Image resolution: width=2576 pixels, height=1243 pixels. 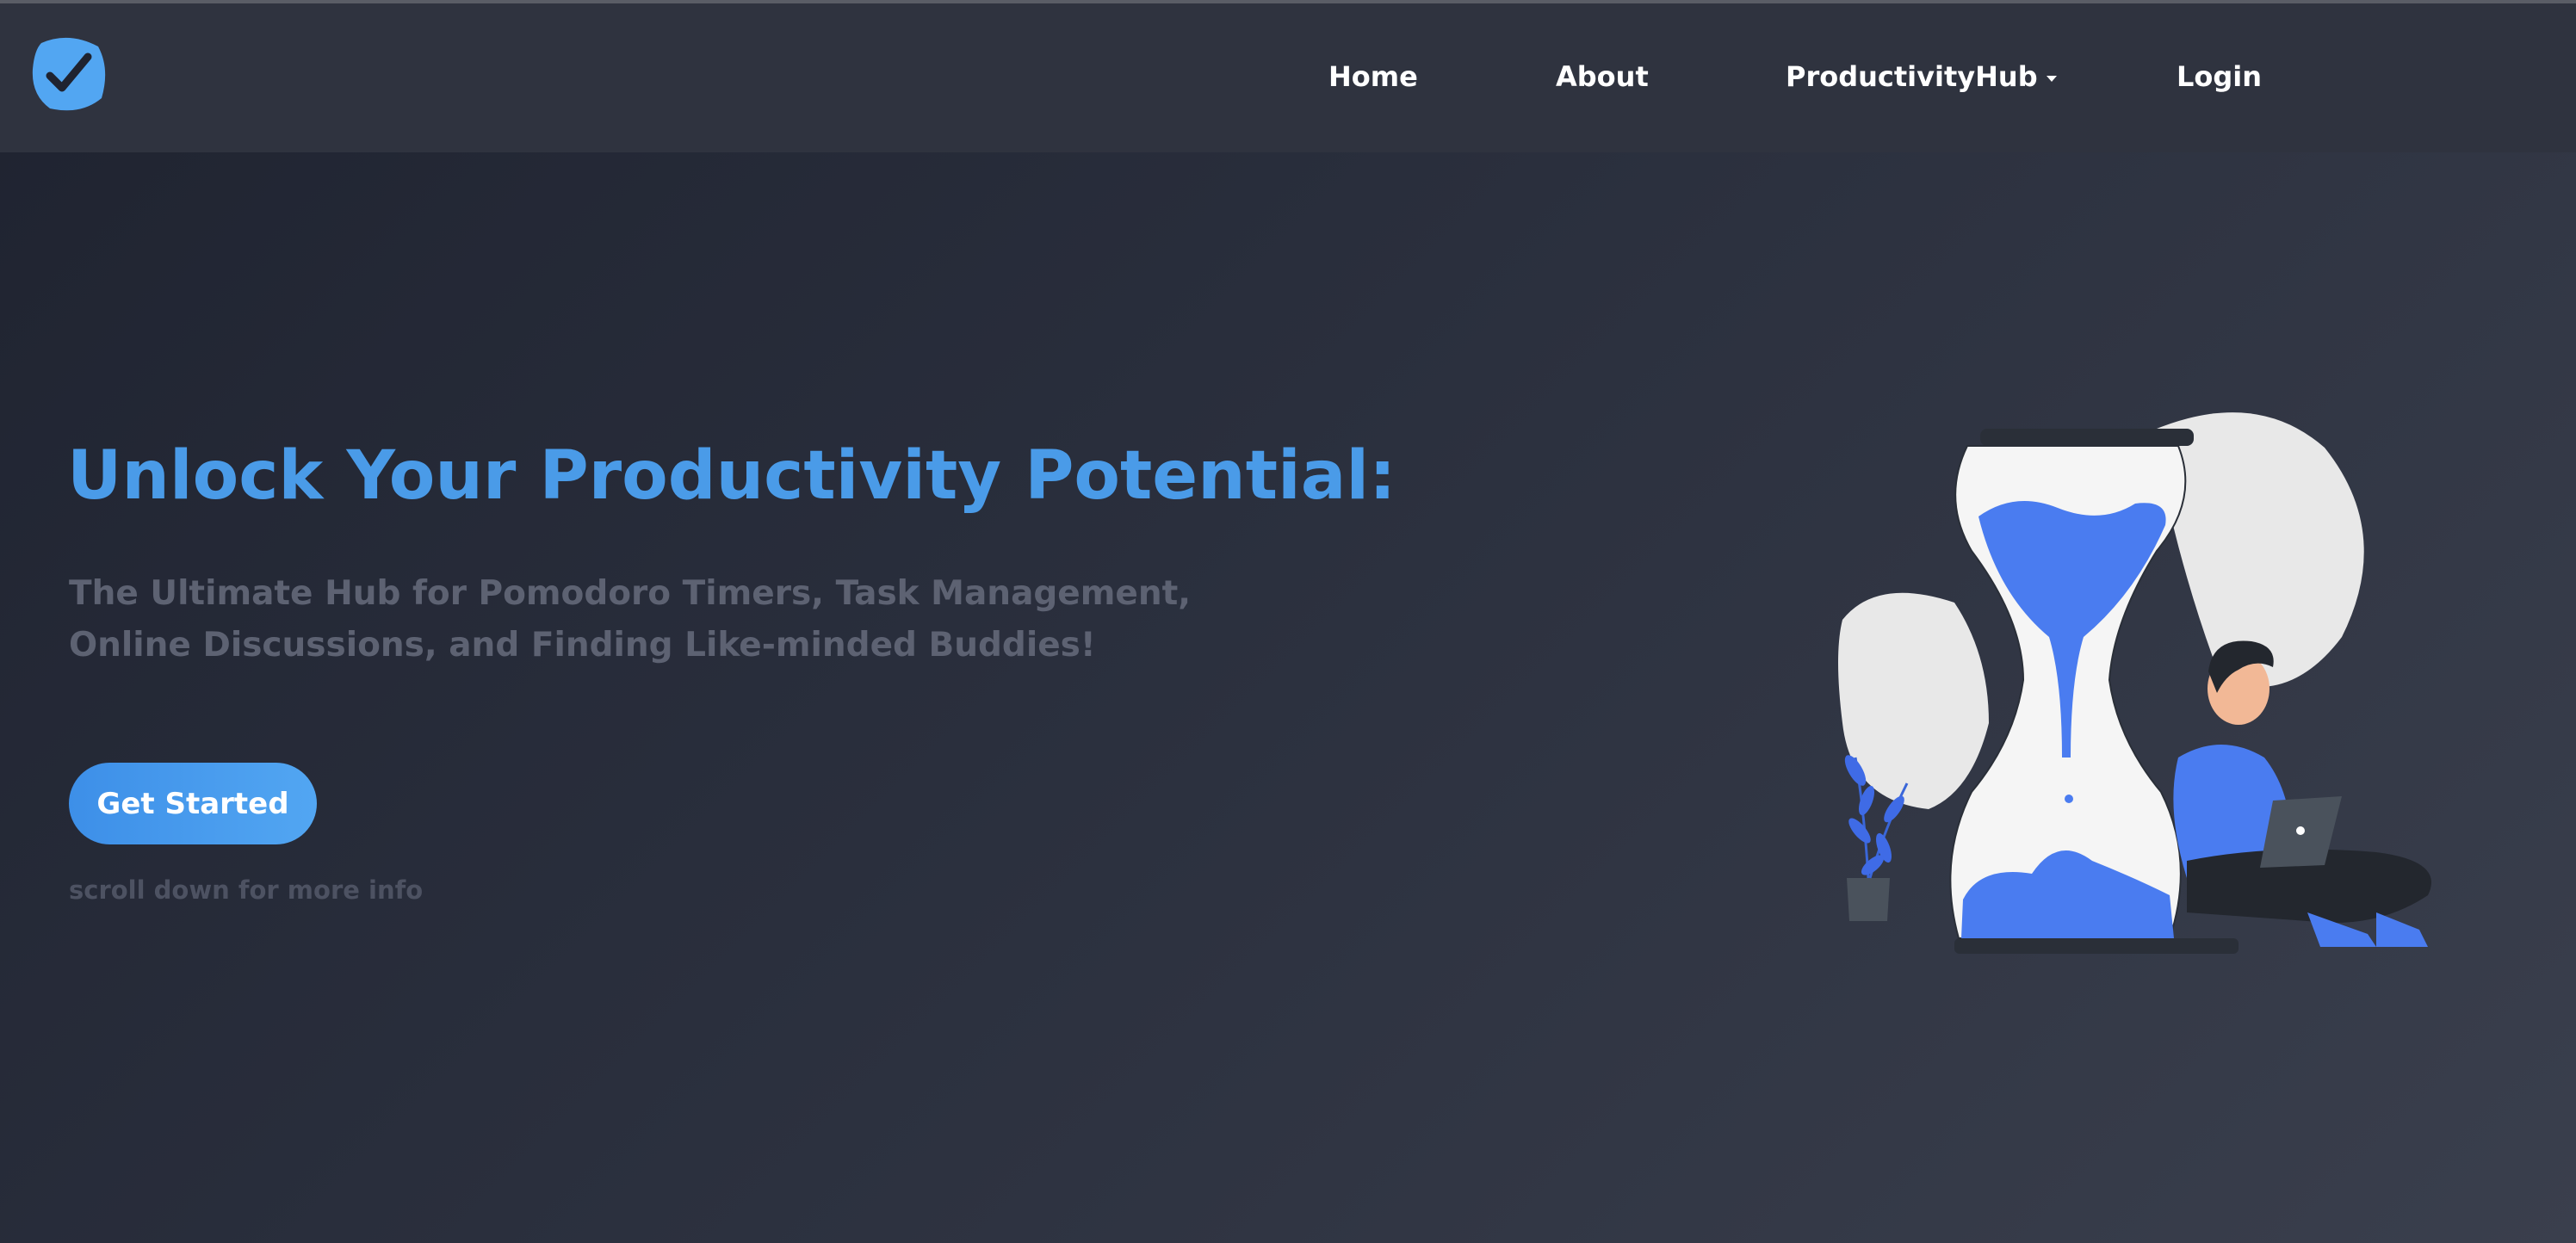 What do you see at coordinates (1912, 77) in the screenshot?
I see `nav-productivityhub-label: ProductivityHub` at bounding box center [1912, 77].